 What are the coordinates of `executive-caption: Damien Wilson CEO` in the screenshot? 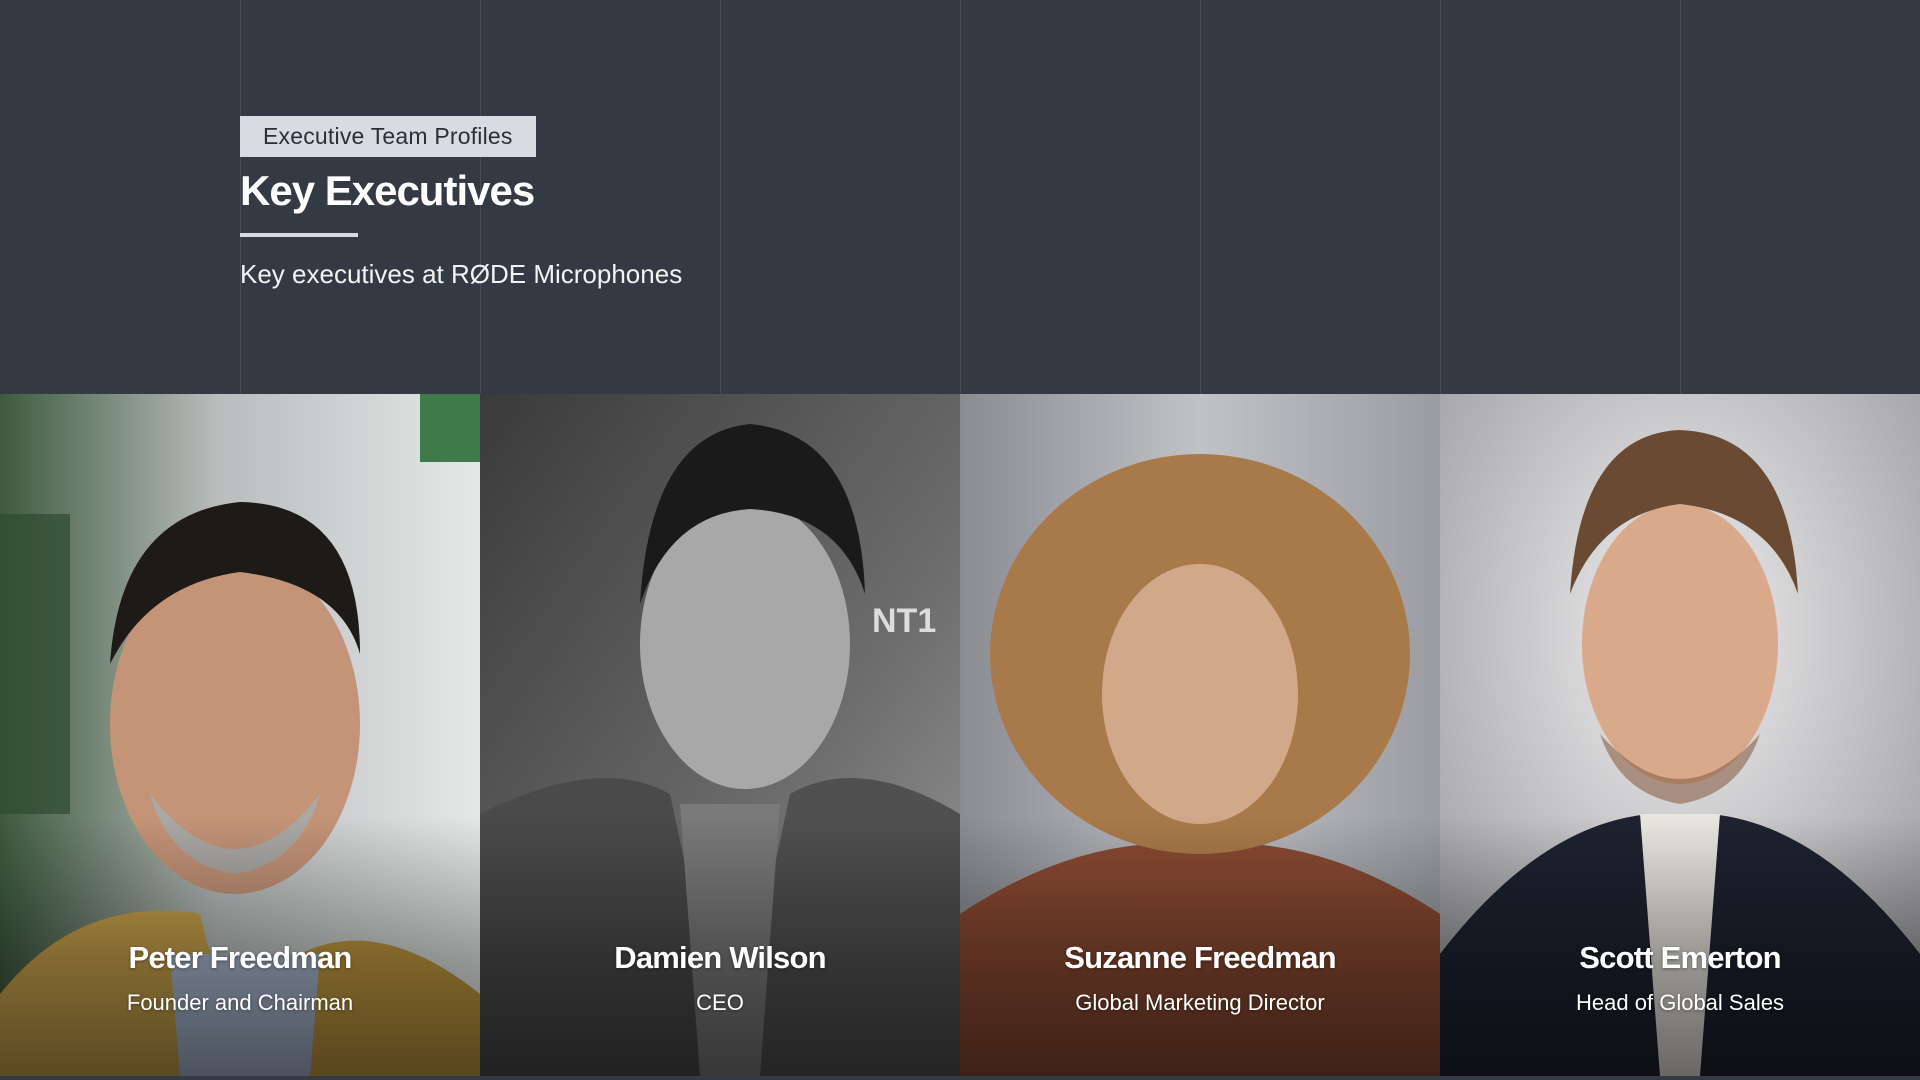 It's located at (720, 978).